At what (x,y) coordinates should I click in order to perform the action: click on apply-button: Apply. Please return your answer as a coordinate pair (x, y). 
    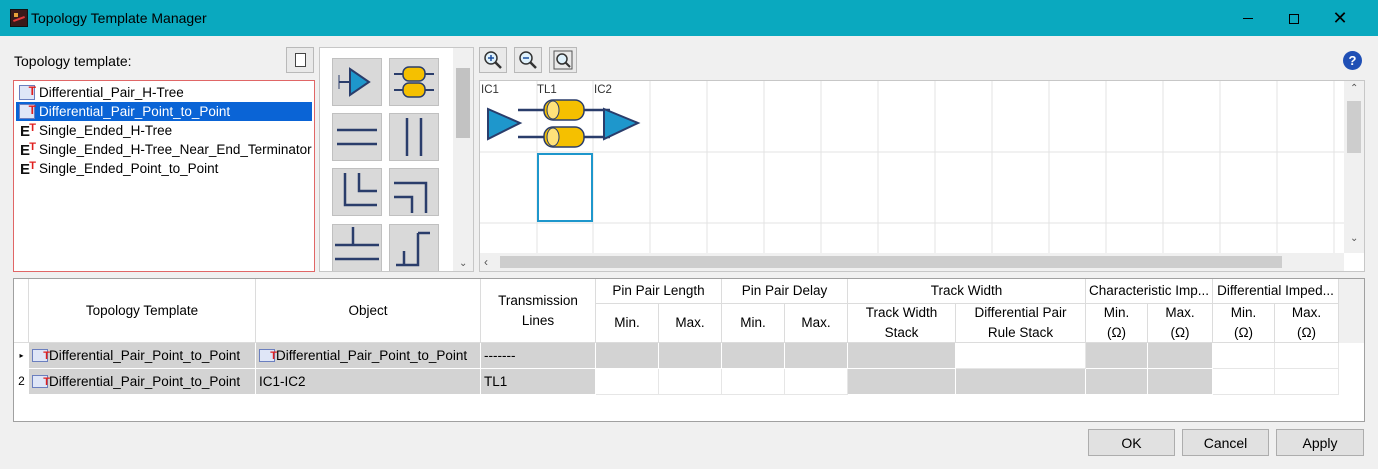
    Looking at the image, I should click on (1320, 442).